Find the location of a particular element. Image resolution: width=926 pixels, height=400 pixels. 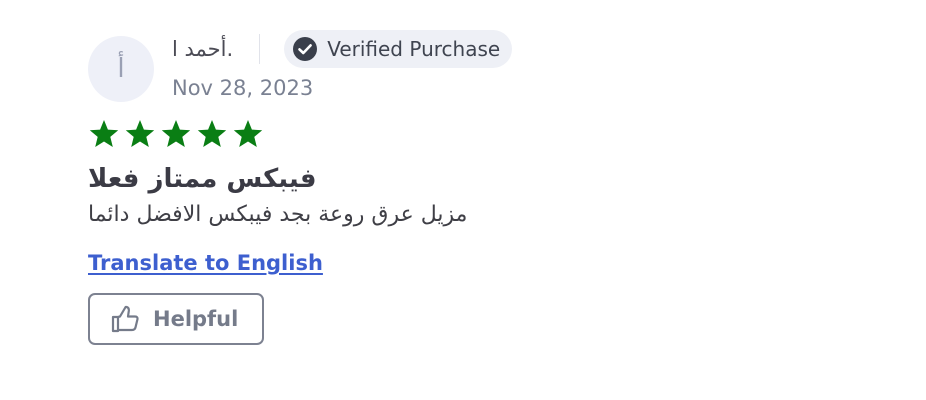

divider is located at coordinates (260, 49).